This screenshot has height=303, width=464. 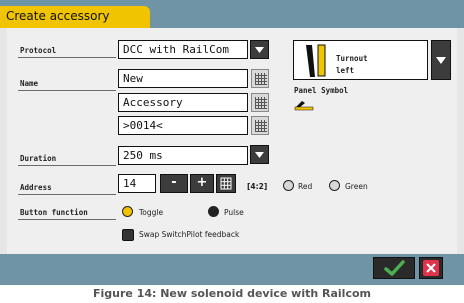 What do you see at coordinates (38, 158) in the screenshot?
I see `duration-label: Duration` at bounding box center [38, 158].